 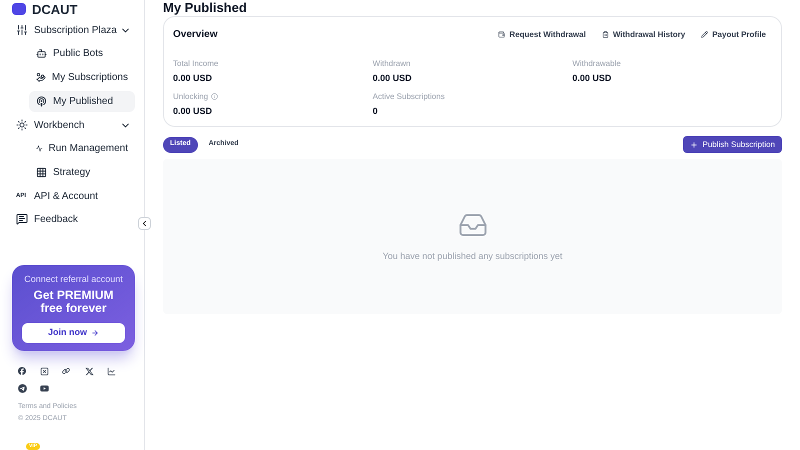 I want to click on logo-icon, so click(x=19, y=9).